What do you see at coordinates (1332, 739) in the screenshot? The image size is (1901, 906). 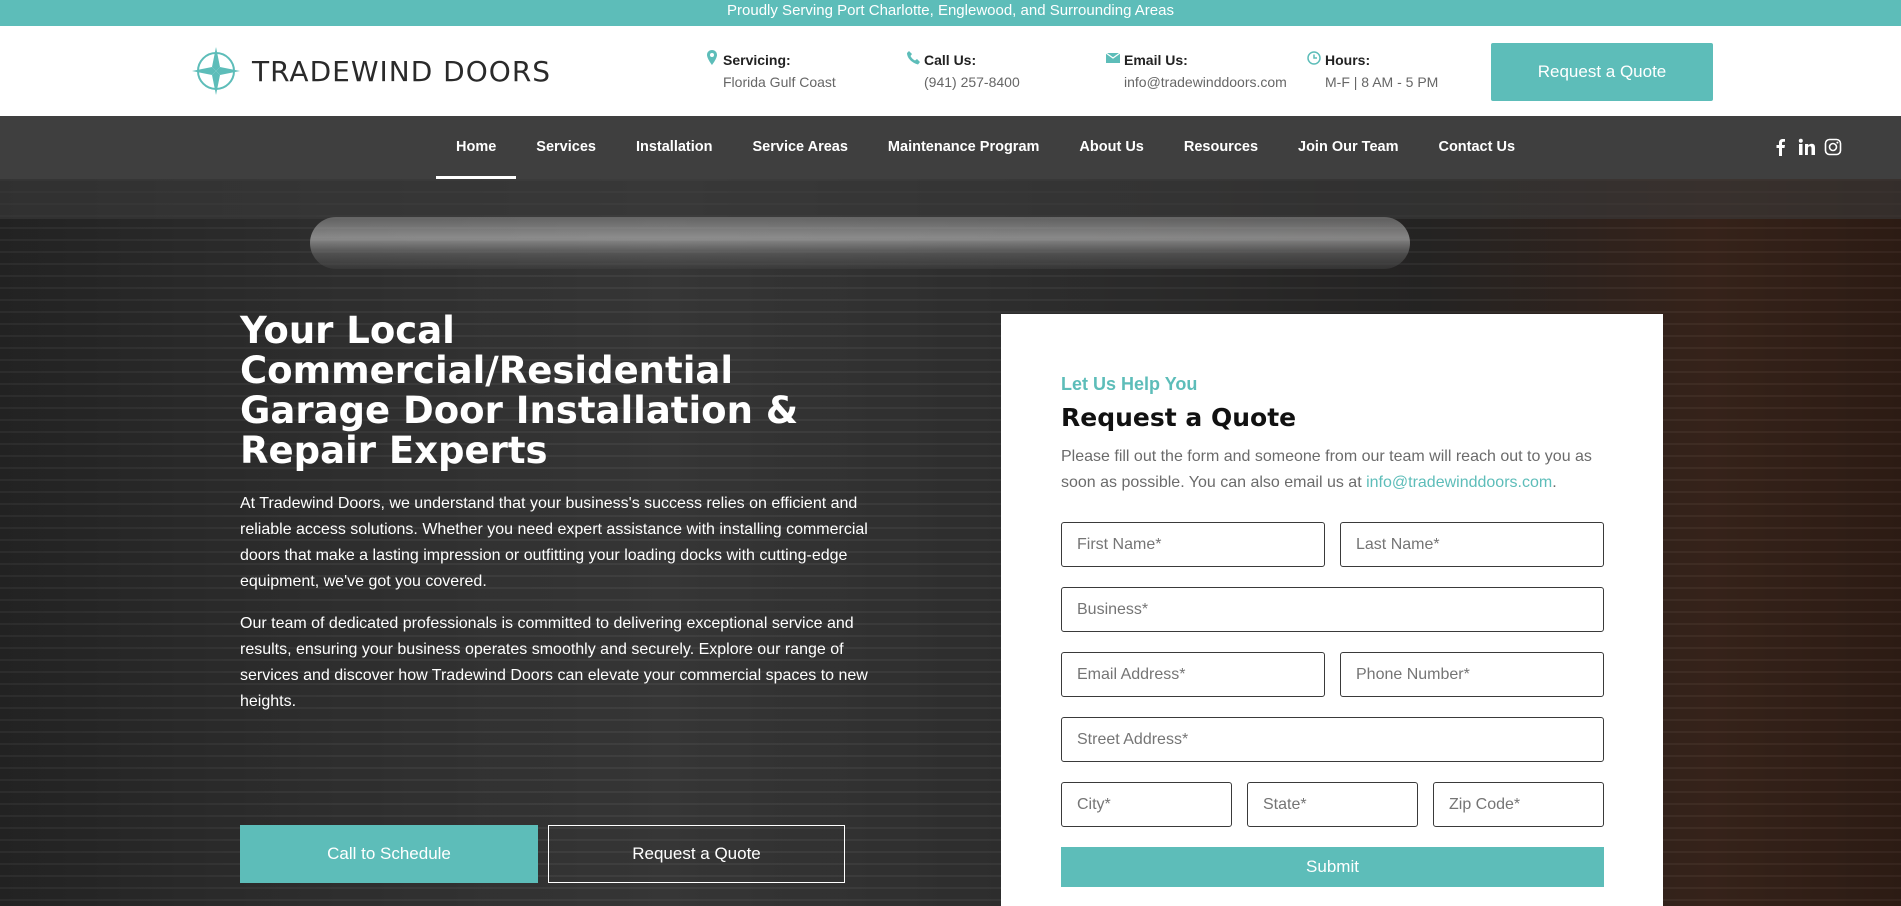 I see `street-address-field` at bounding box center [1332, 739].